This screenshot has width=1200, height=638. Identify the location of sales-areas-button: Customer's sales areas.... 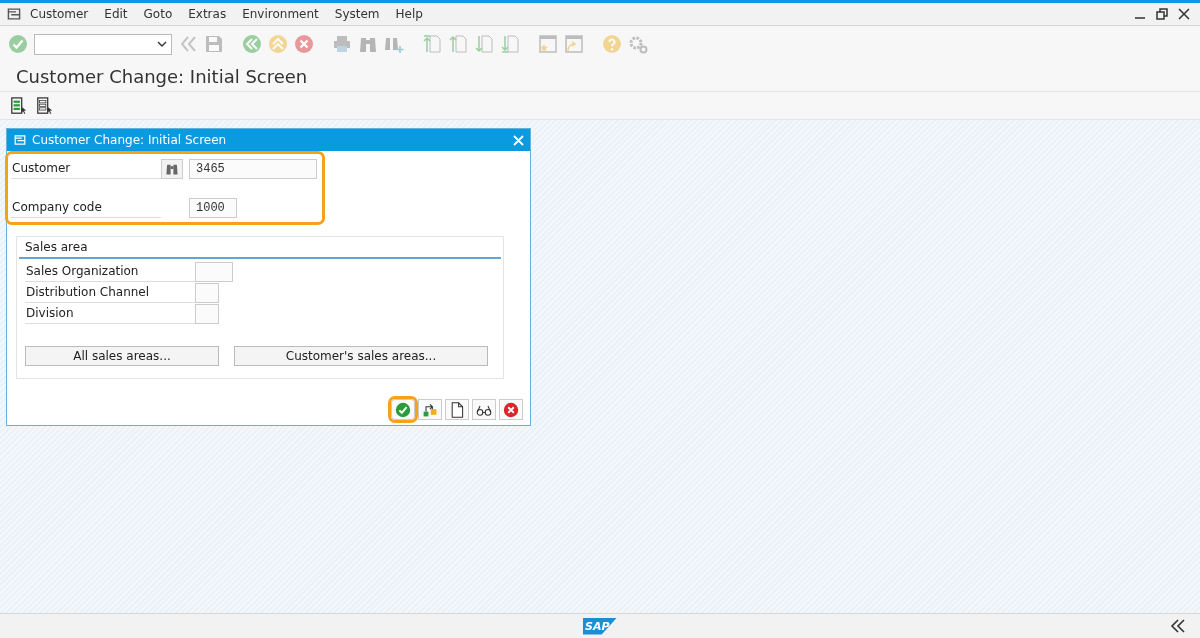
(361, 356).